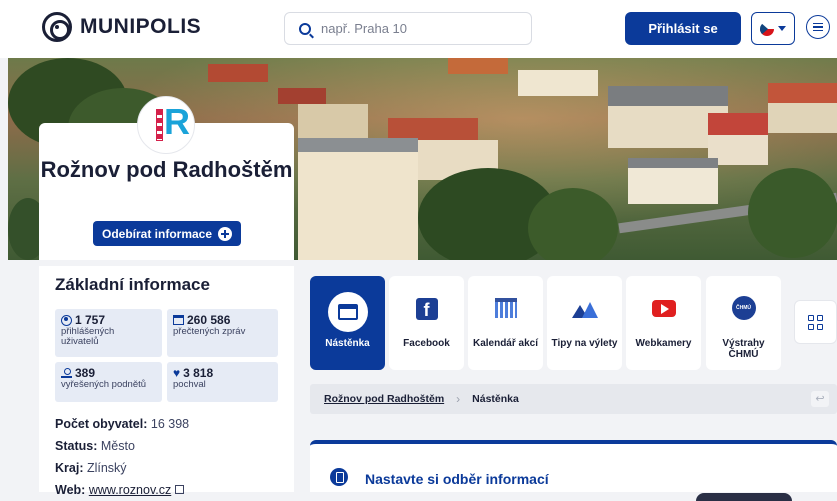 This screenshot has height=501, width=837. I want to click on search-box, so click(408, 28).